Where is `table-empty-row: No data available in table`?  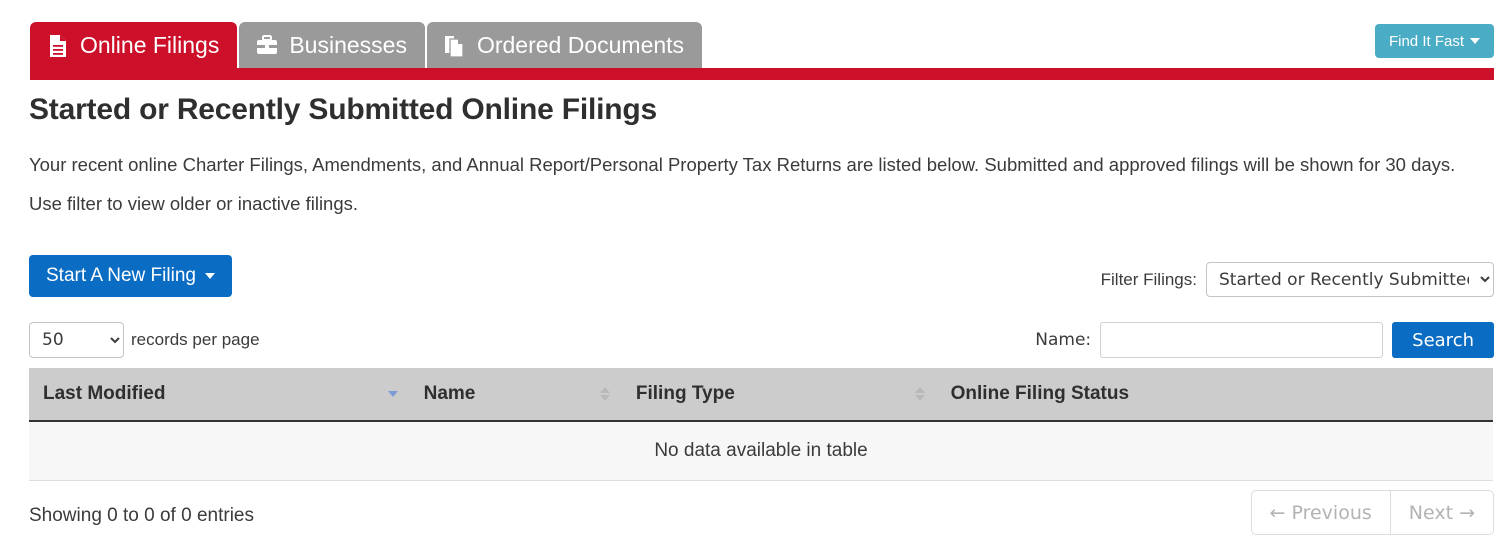
table-empty-row: No data available in table is located at coordinates (761, 451).